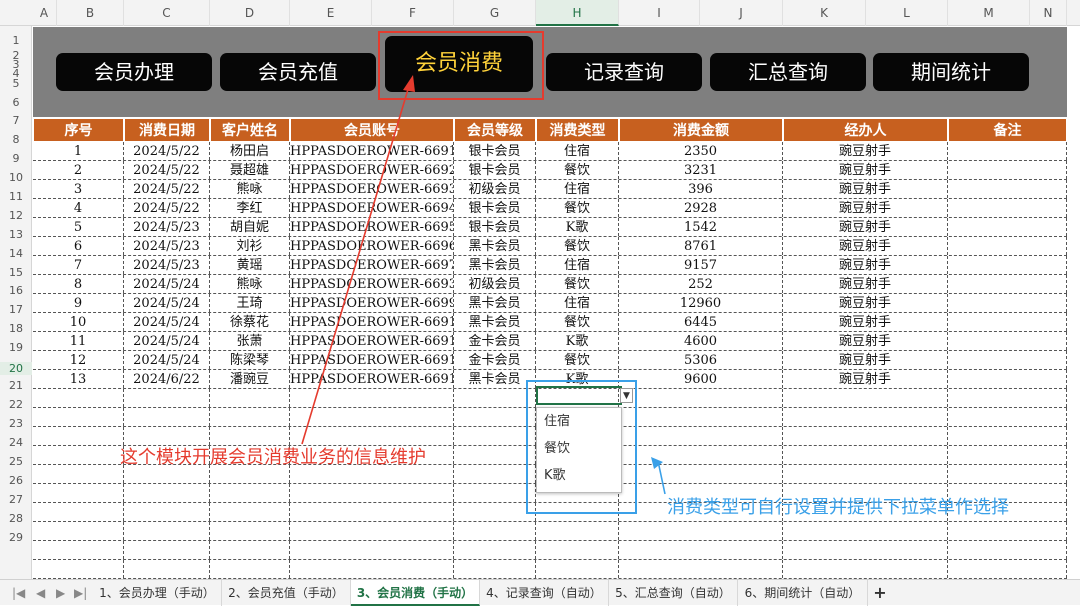 This screenshot has height=606, width=1080. Describe the element at coordinates (544, 593) in the screenshot. I see `sheet-tab-4: 4、记录查询（自动）` at that location.